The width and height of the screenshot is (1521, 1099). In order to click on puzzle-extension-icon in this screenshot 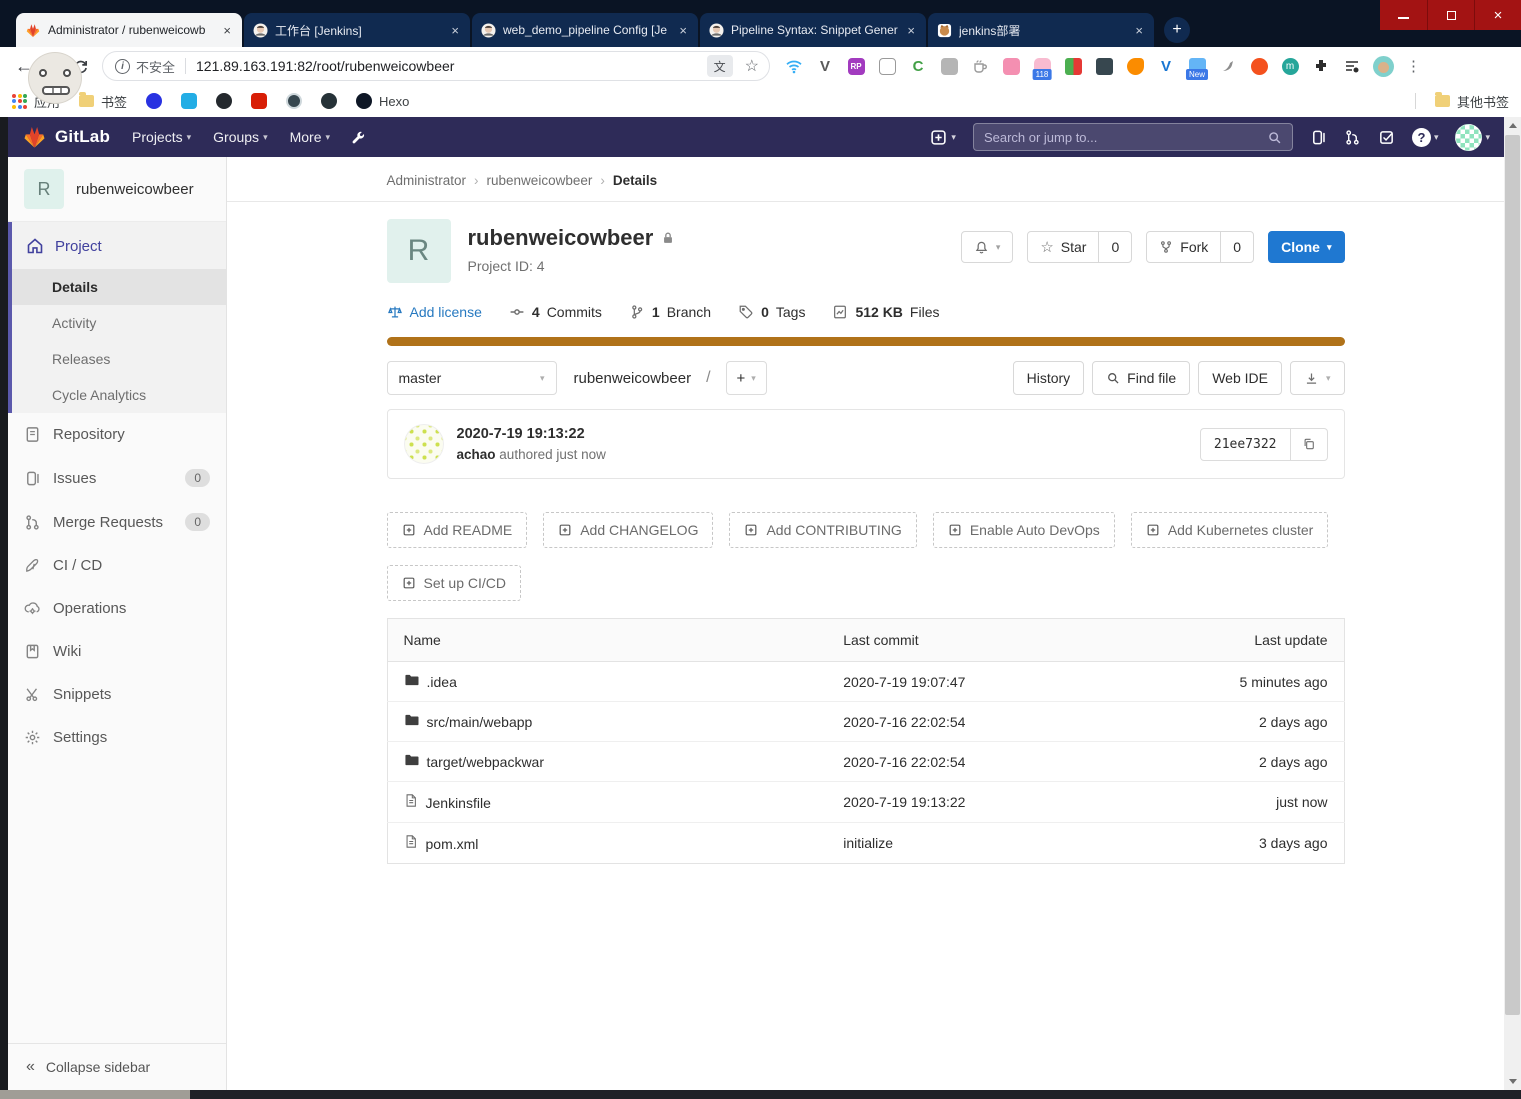, I will do `click(1321, 66)`.